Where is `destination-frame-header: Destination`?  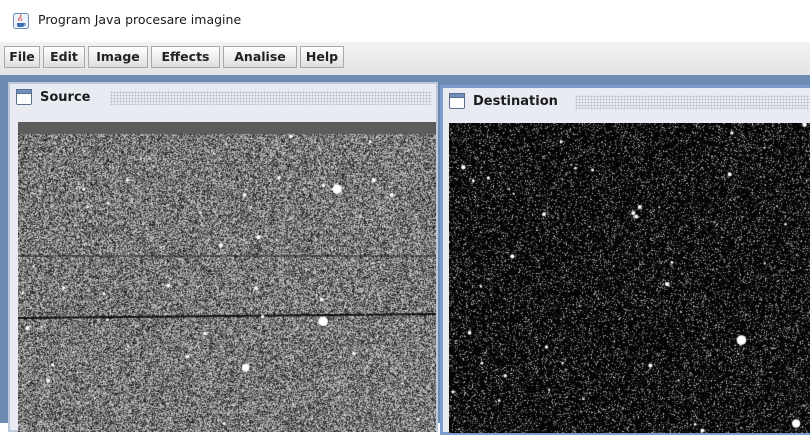 destination-frame-header: Destination is located at coordinates (626, 102).